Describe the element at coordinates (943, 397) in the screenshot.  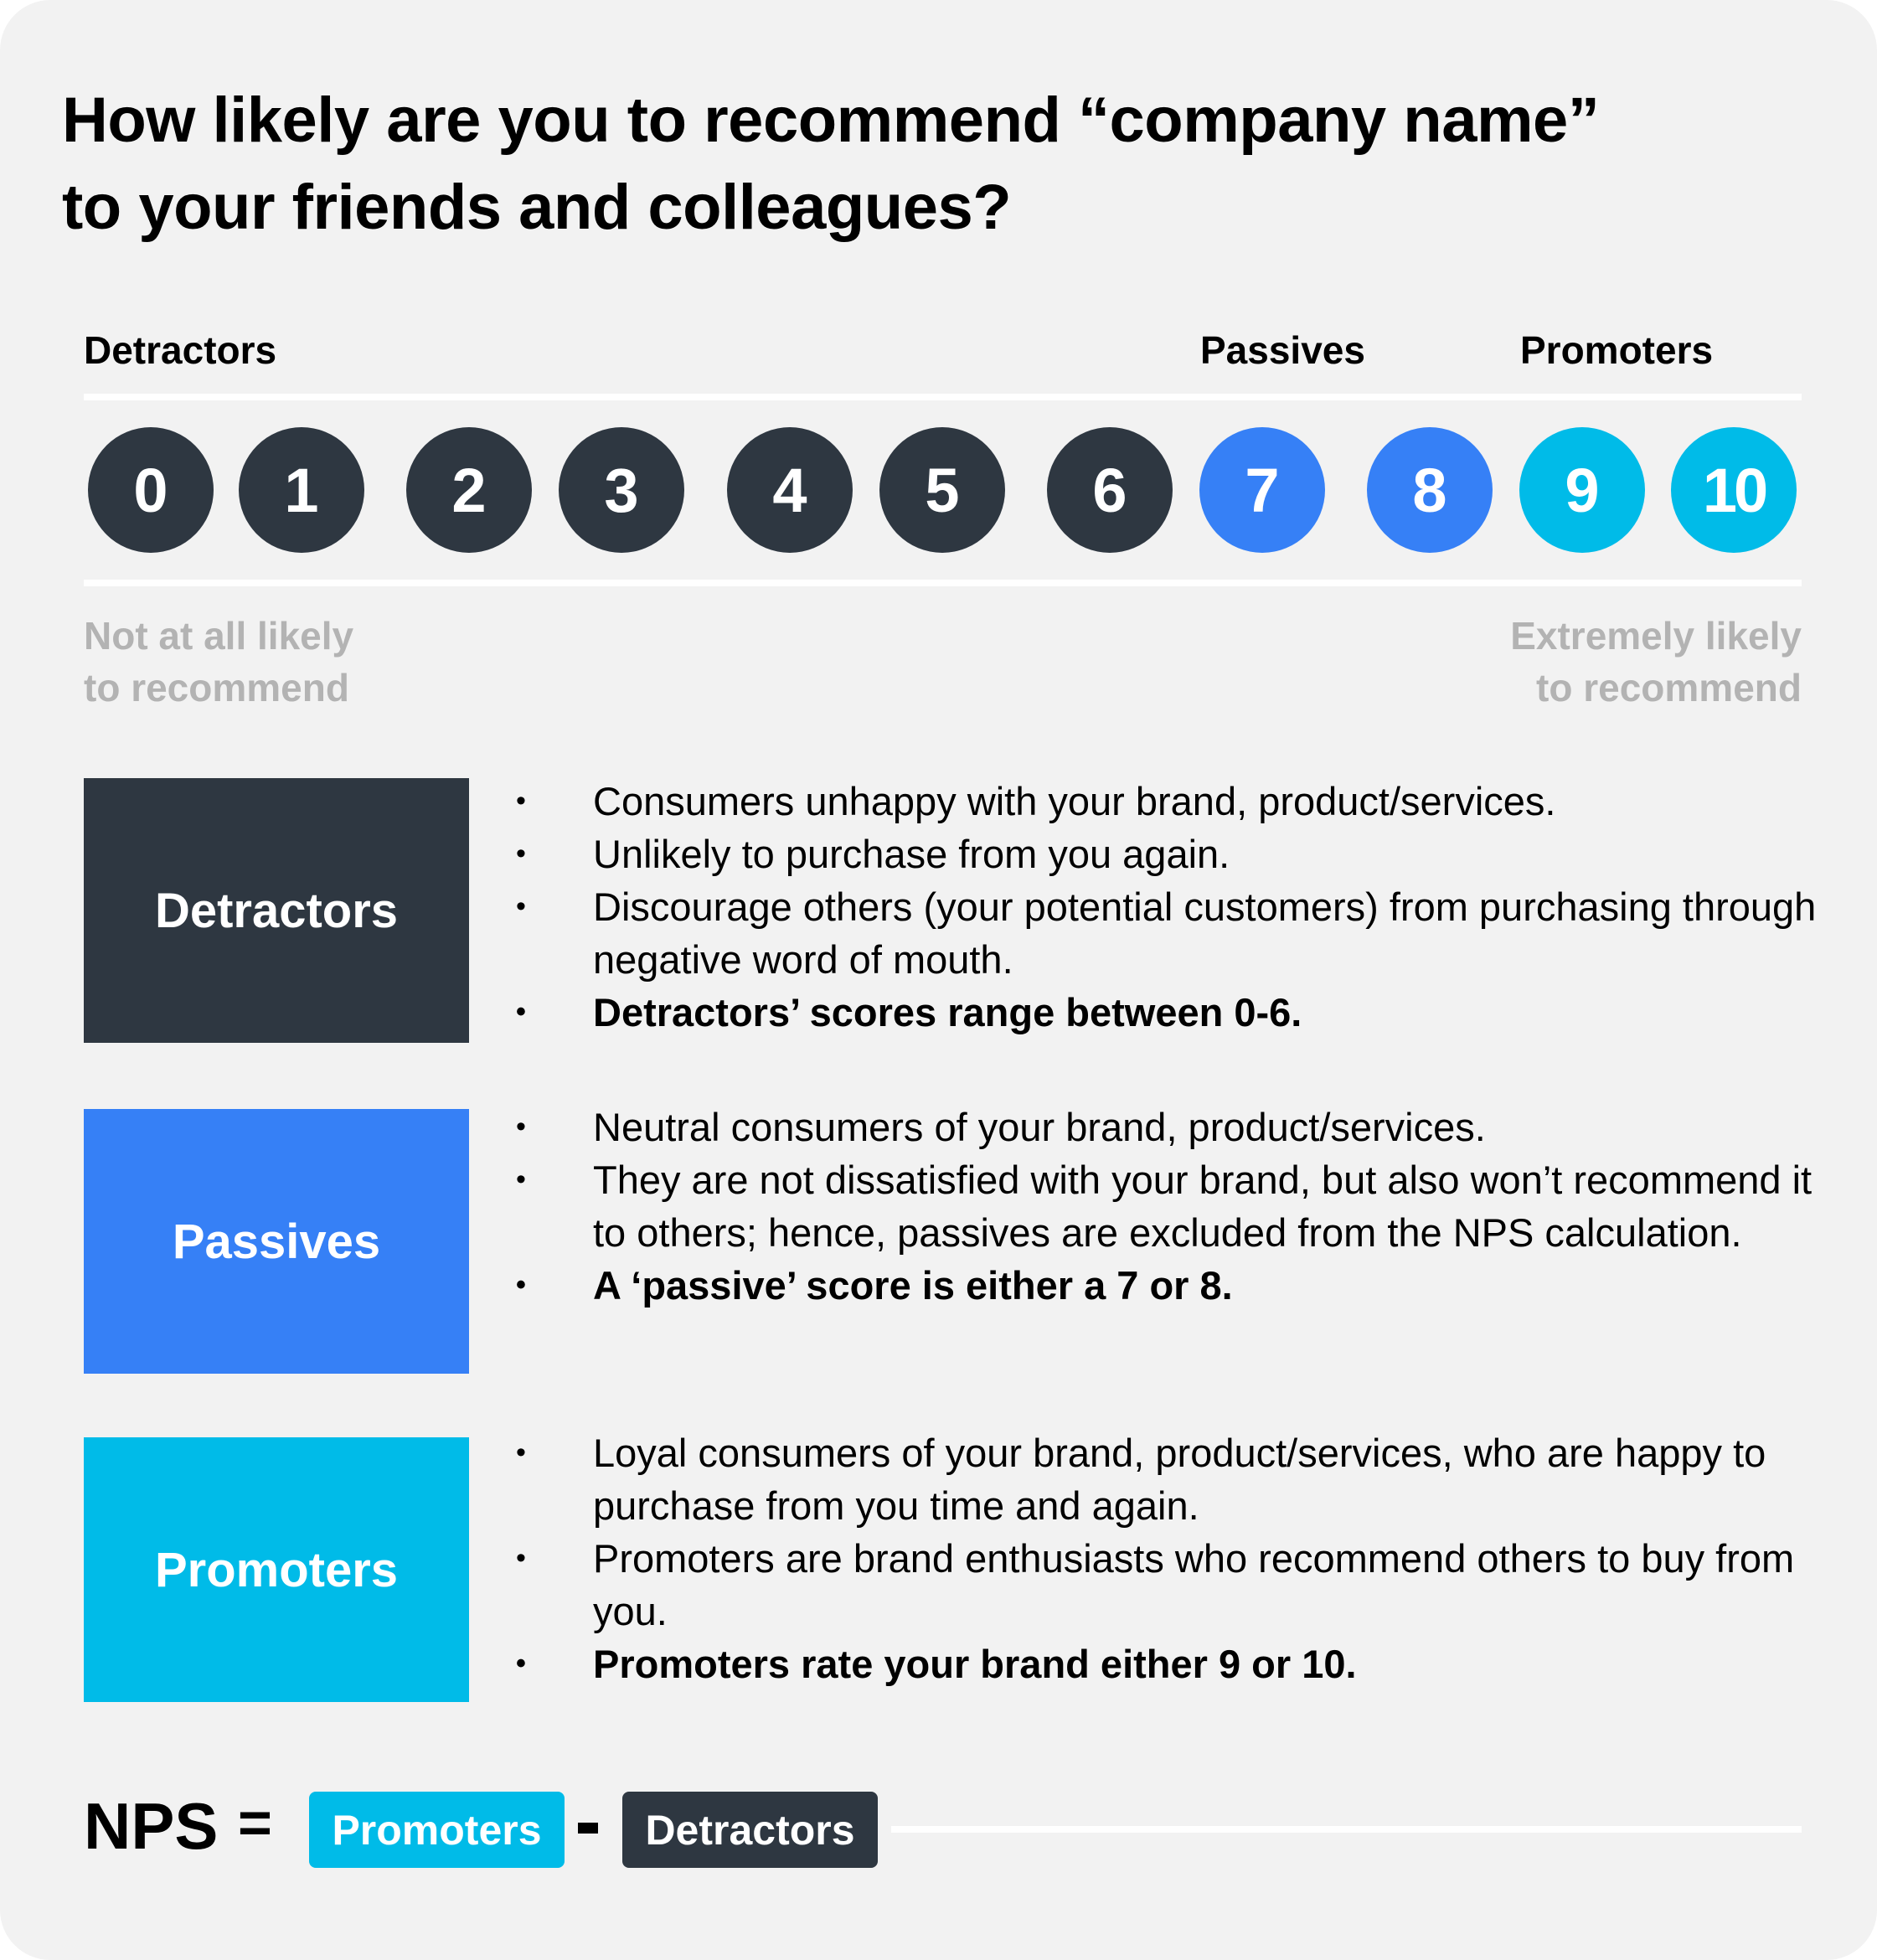
I see `scale-top-divider` at that location.